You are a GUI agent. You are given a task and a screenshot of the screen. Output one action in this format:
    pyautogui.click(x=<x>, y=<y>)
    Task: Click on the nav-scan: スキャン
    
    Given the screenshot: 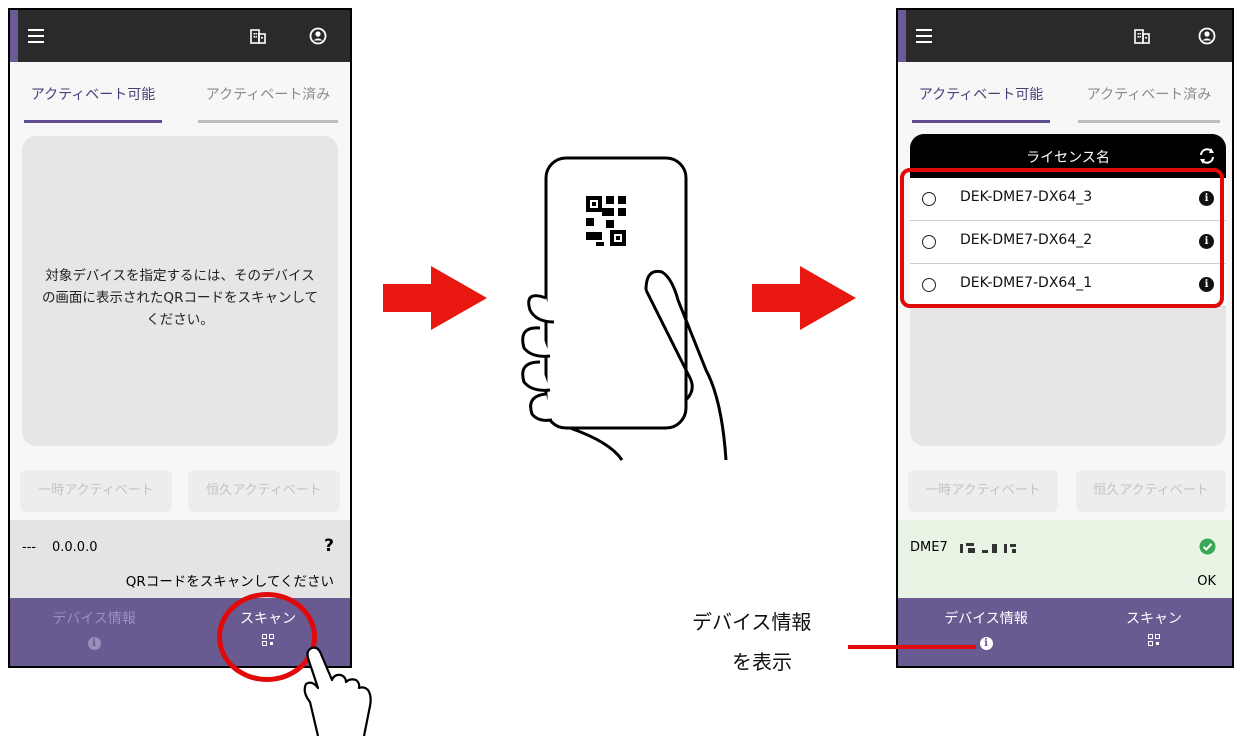 What is the action you would take?
    pyautogui.click(x=1154, y=629)
    